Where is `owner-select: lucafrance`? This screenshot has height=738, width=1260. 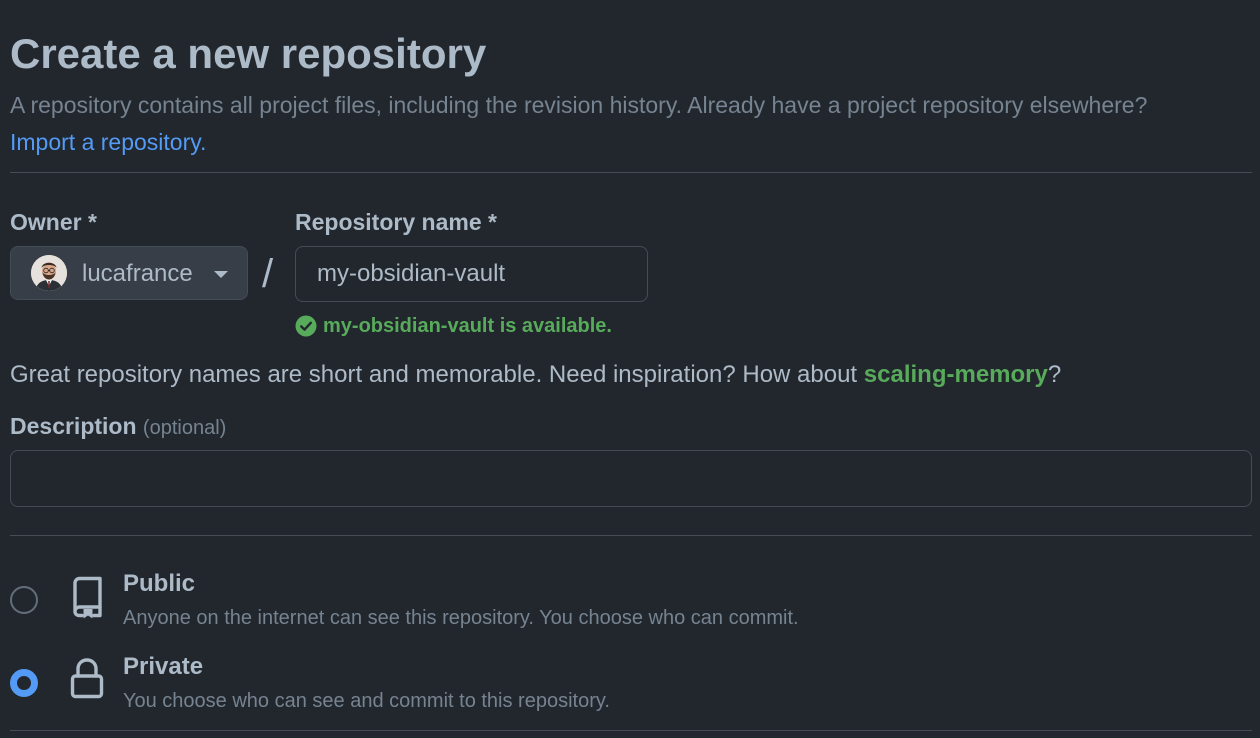 owner-select: lucafrance is located at coordinates (129, 273).